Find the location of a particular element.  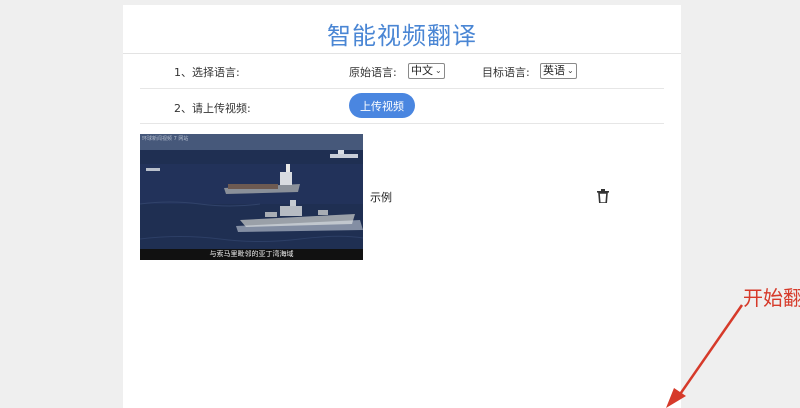

annotation-arrow-icon is located at coordinates (705, 356).